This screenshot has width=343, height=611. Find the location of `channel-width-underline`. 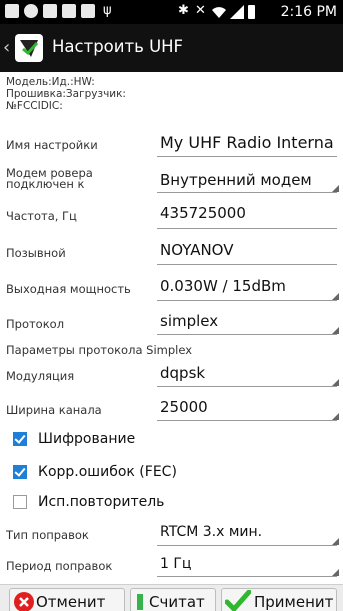

channel-width-underline is located at coordinates (247, 420).